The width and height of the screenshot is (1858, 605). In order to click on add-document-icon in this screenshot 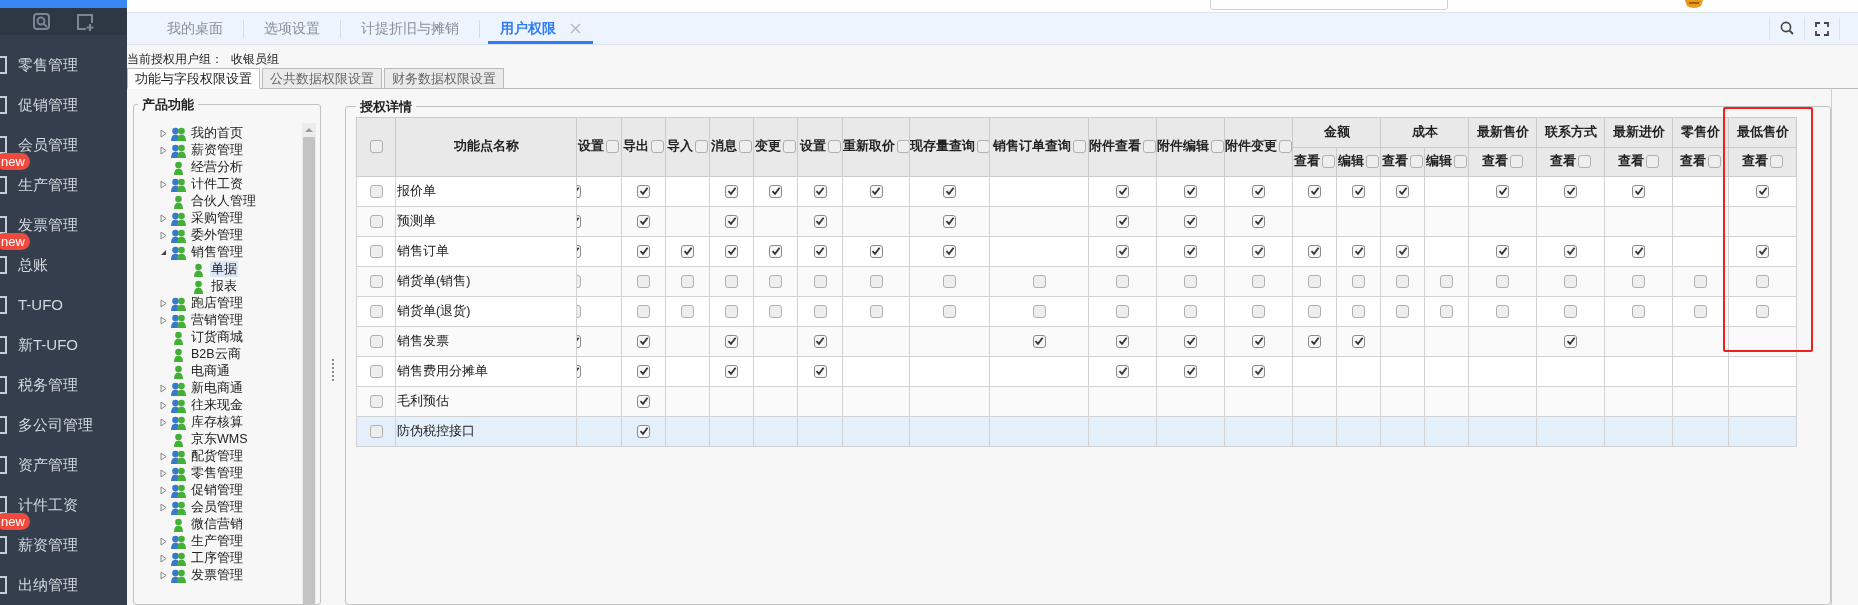, I will do `click(85, 21)`.